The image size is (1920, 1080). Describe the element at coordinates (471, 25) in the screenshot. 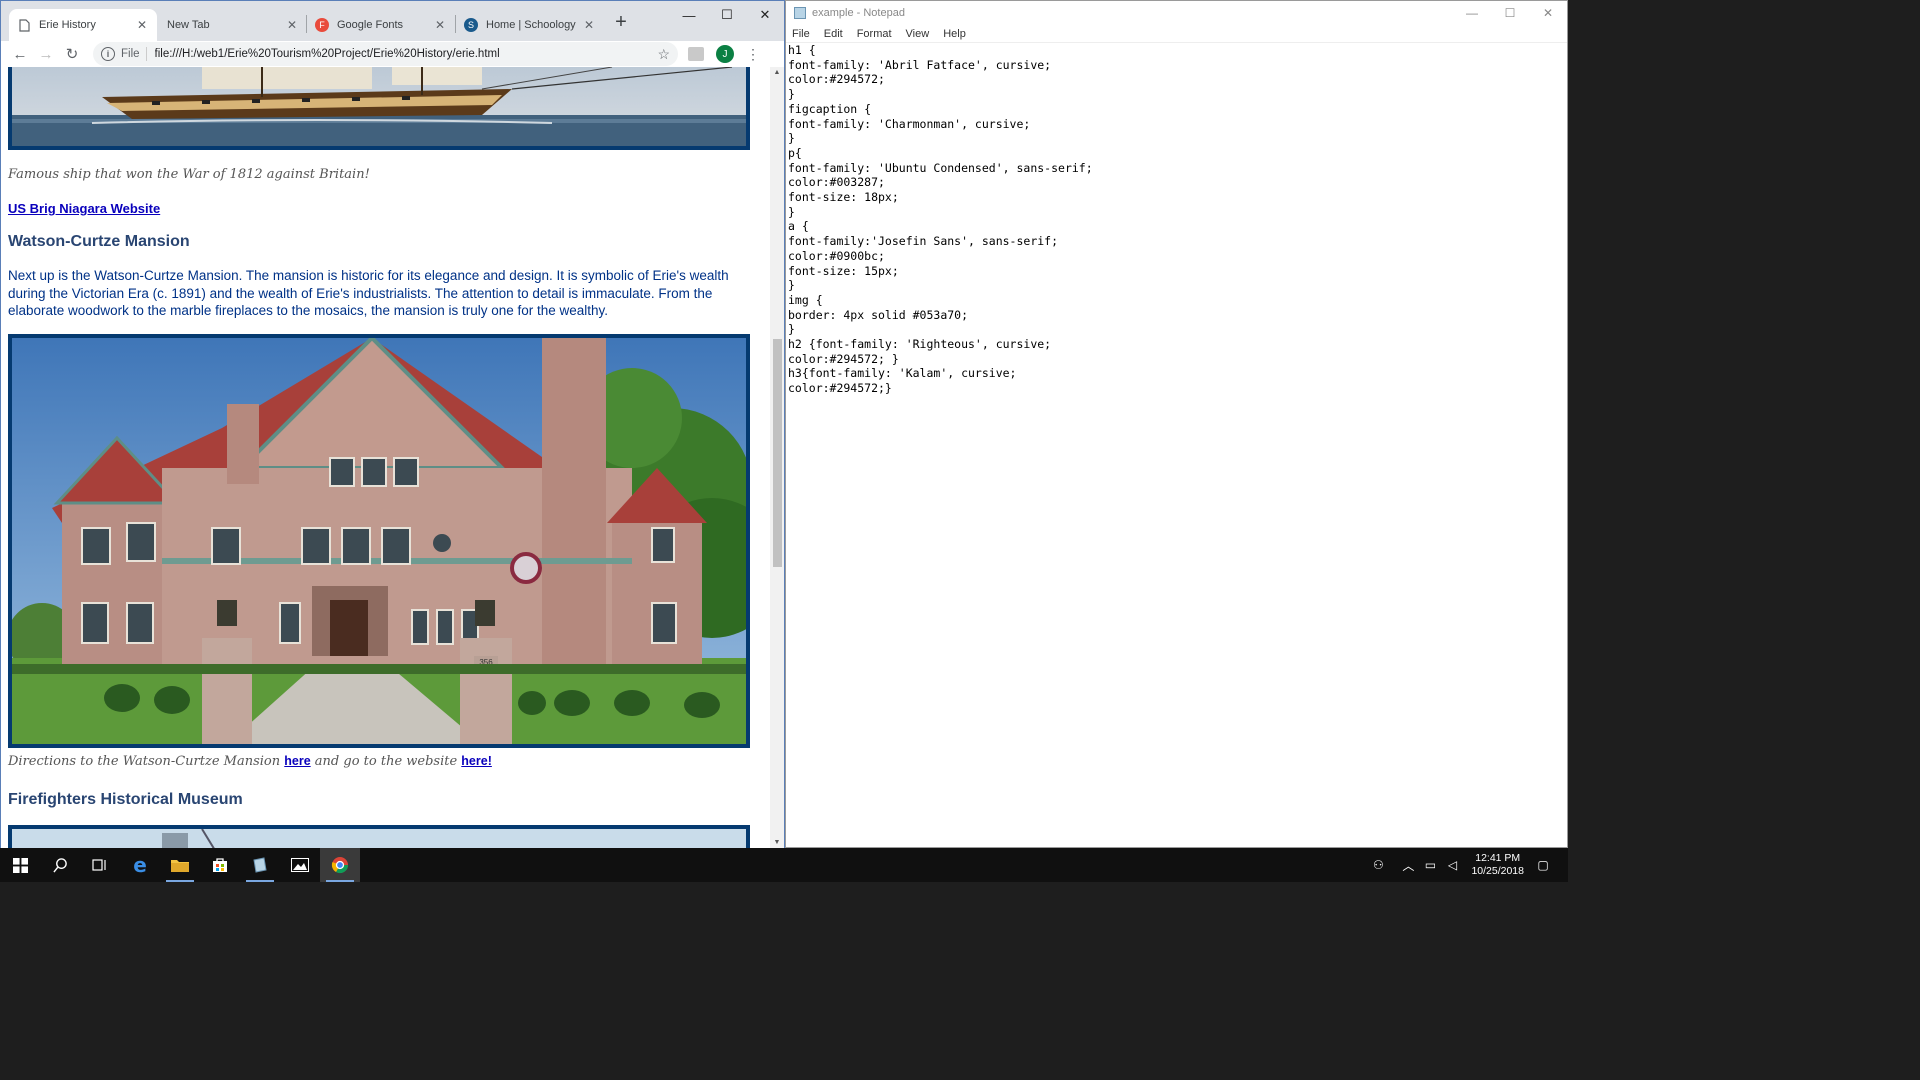

I see `schoology-icon: S` at that location.